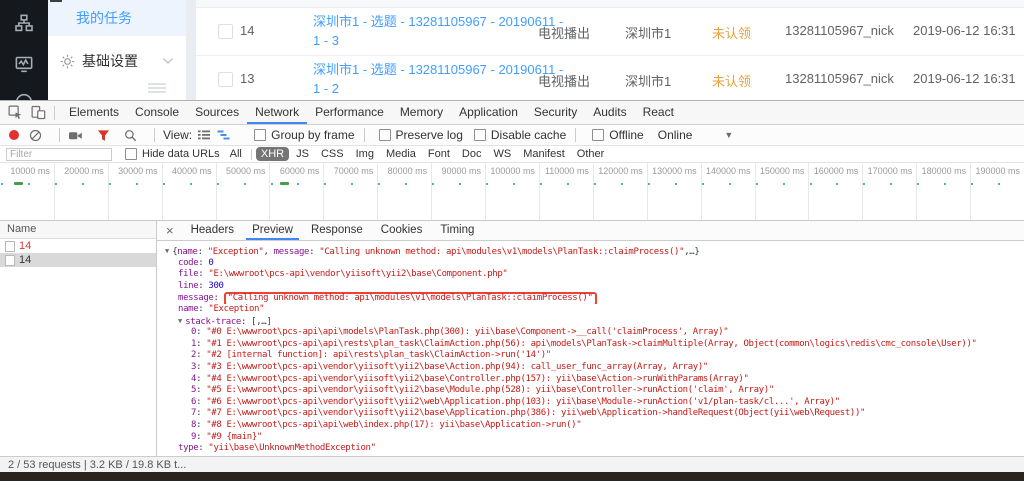 This screenshot has height=481, width=1024. What do you see at coordinates (217, 112) in the screenshot?
I see `devtools-tab-sources: Sources` at bounding box center [217, 112].